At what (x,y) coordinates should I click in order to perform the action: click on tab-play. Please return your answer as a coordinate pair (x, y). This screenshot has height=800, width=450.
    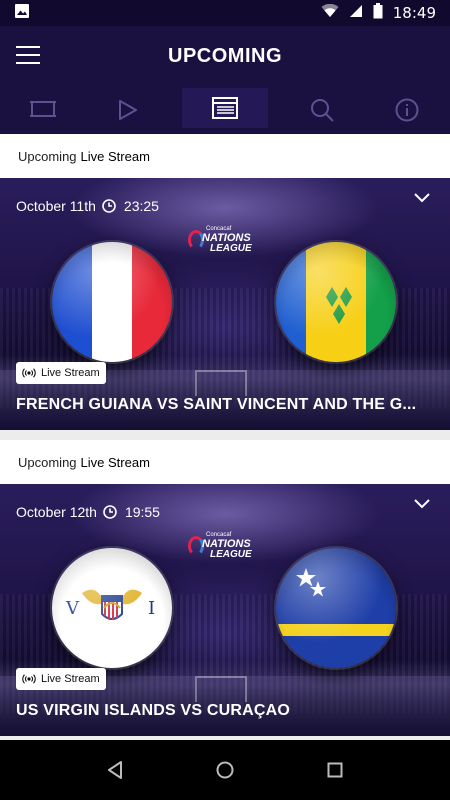
    Looking at the image, I should click on (127, 110).